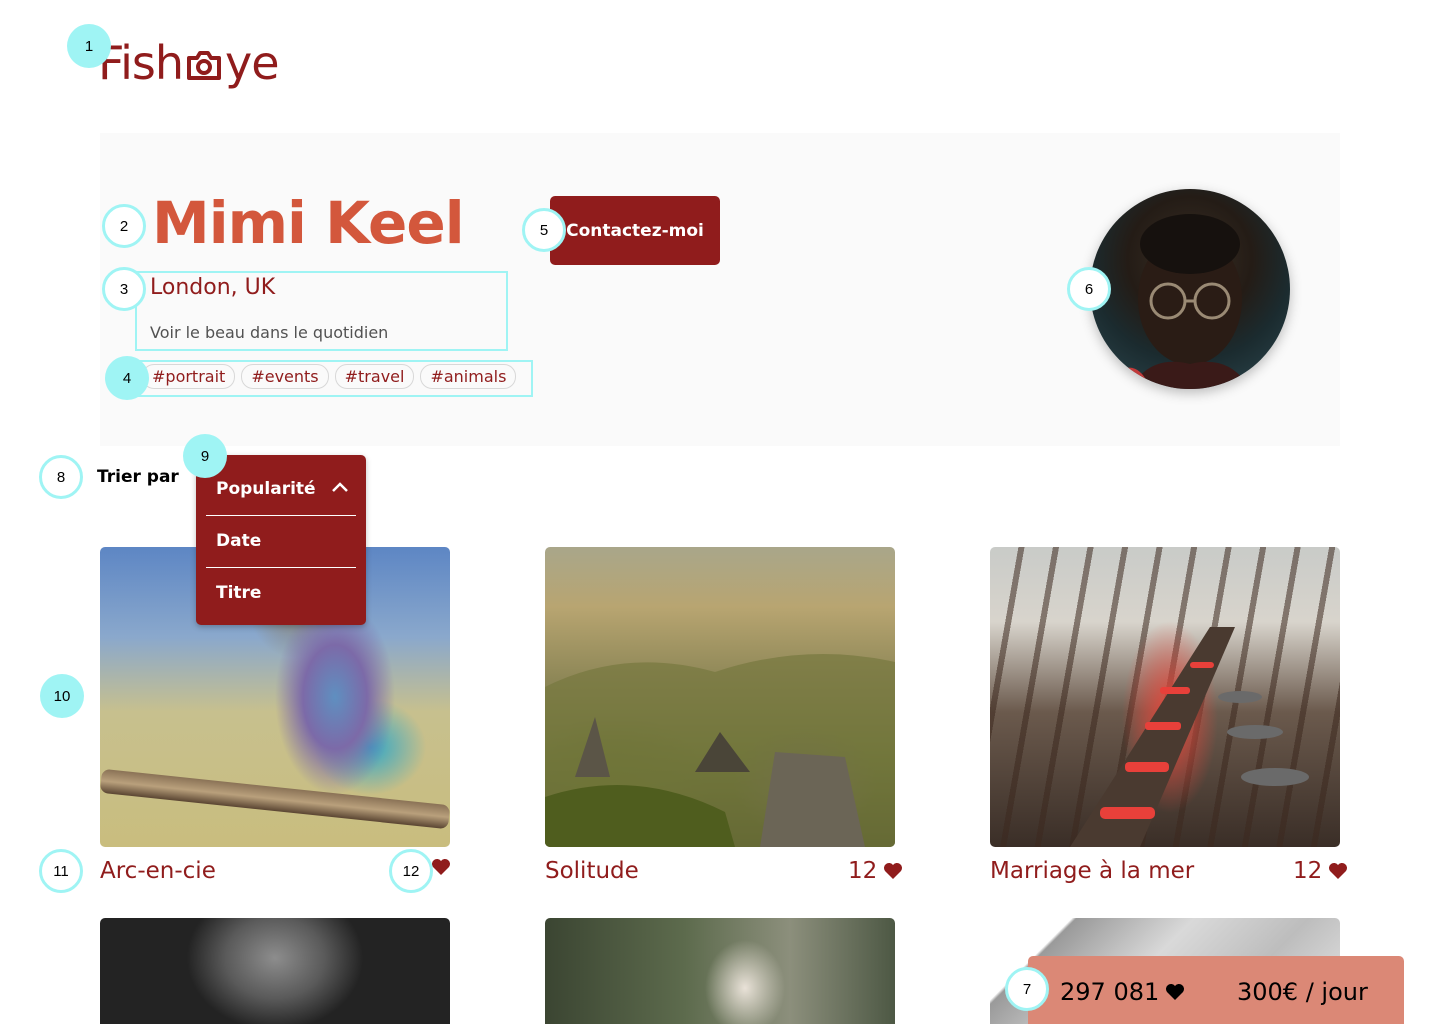  What do you see at coordinates (720, 750) in the screenshot?
I see `landscape-photo` at bounding box center [720, 750].